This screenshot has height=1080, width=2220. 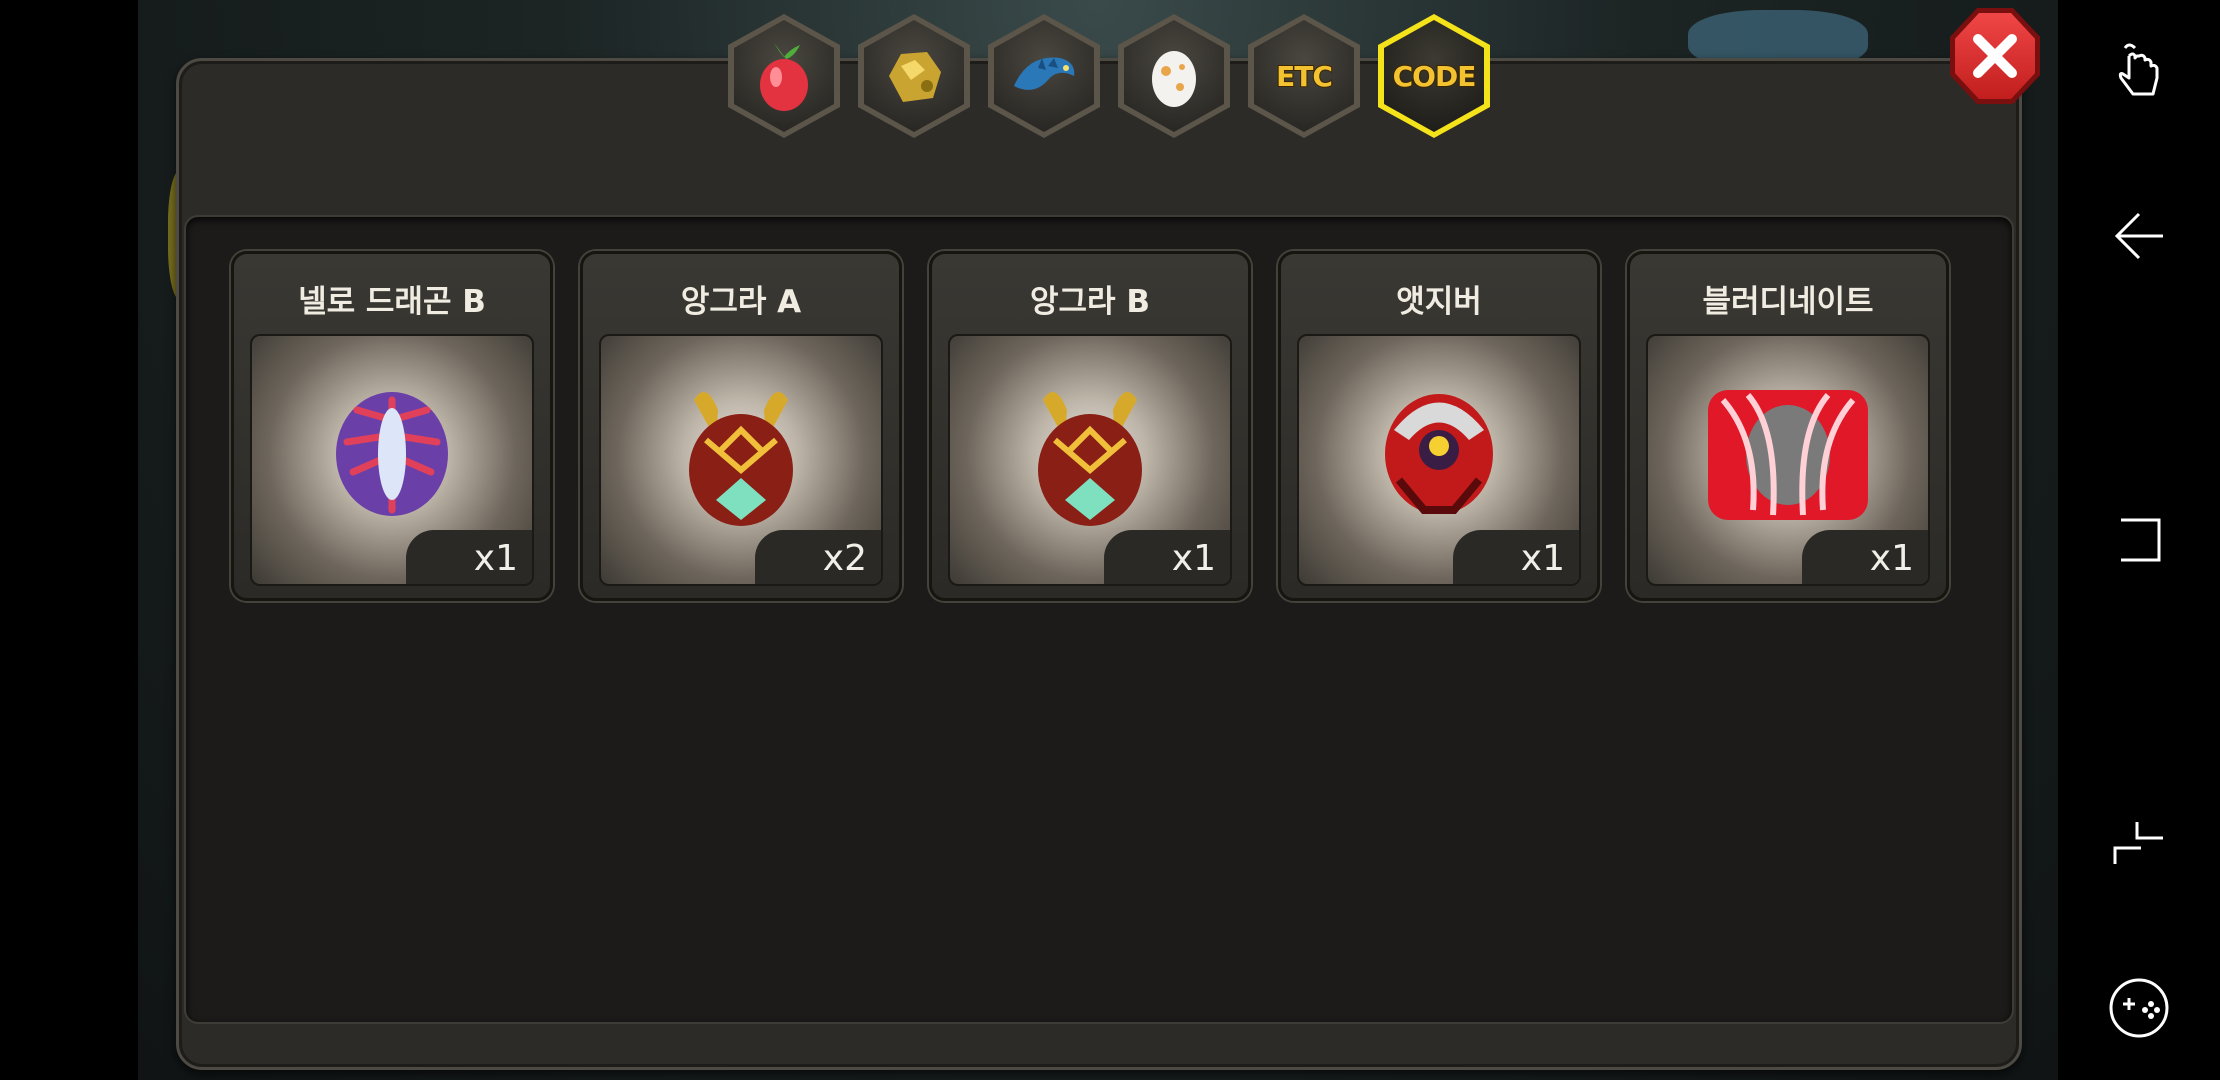 I want to click on tab-fruit, so click(x=784, y=76).